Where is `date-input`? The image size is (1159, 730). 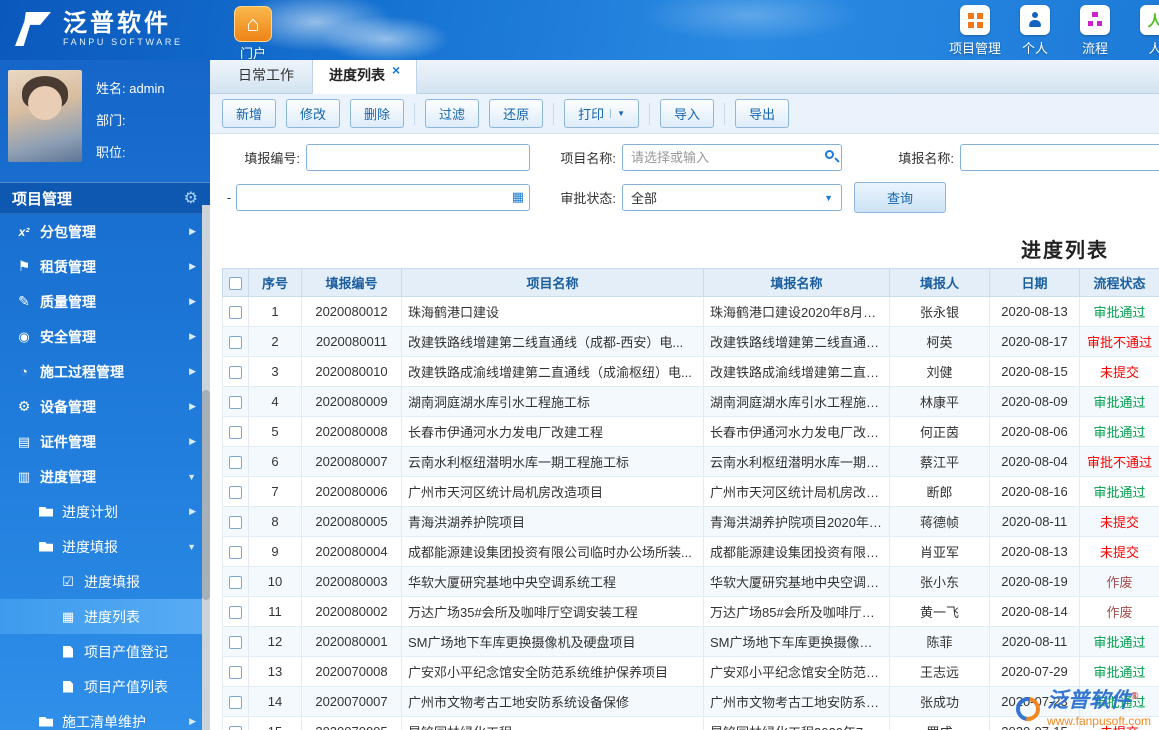
date-input is located at coordinates (383, 197).